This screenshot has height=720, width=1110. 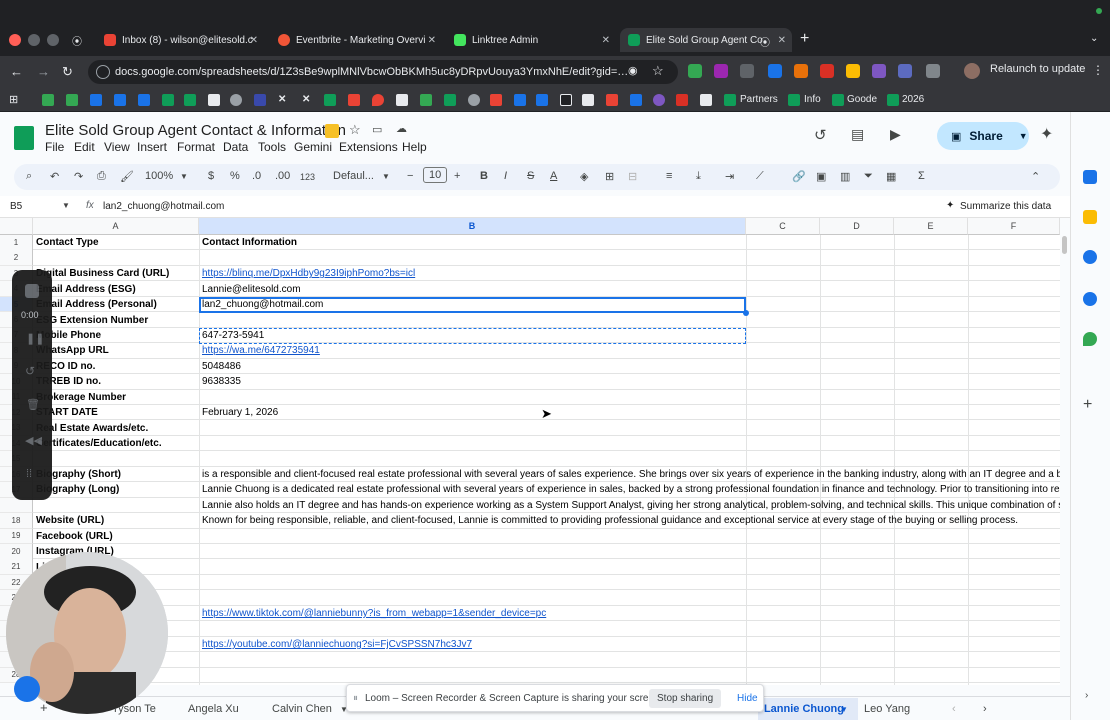 What do you see at coordinates (706, 40) in the screenshot?
I see `browser-tab-sheets: Elite Sold Group Agent Co ⦿ ✕` at bounding box center [706, 40].